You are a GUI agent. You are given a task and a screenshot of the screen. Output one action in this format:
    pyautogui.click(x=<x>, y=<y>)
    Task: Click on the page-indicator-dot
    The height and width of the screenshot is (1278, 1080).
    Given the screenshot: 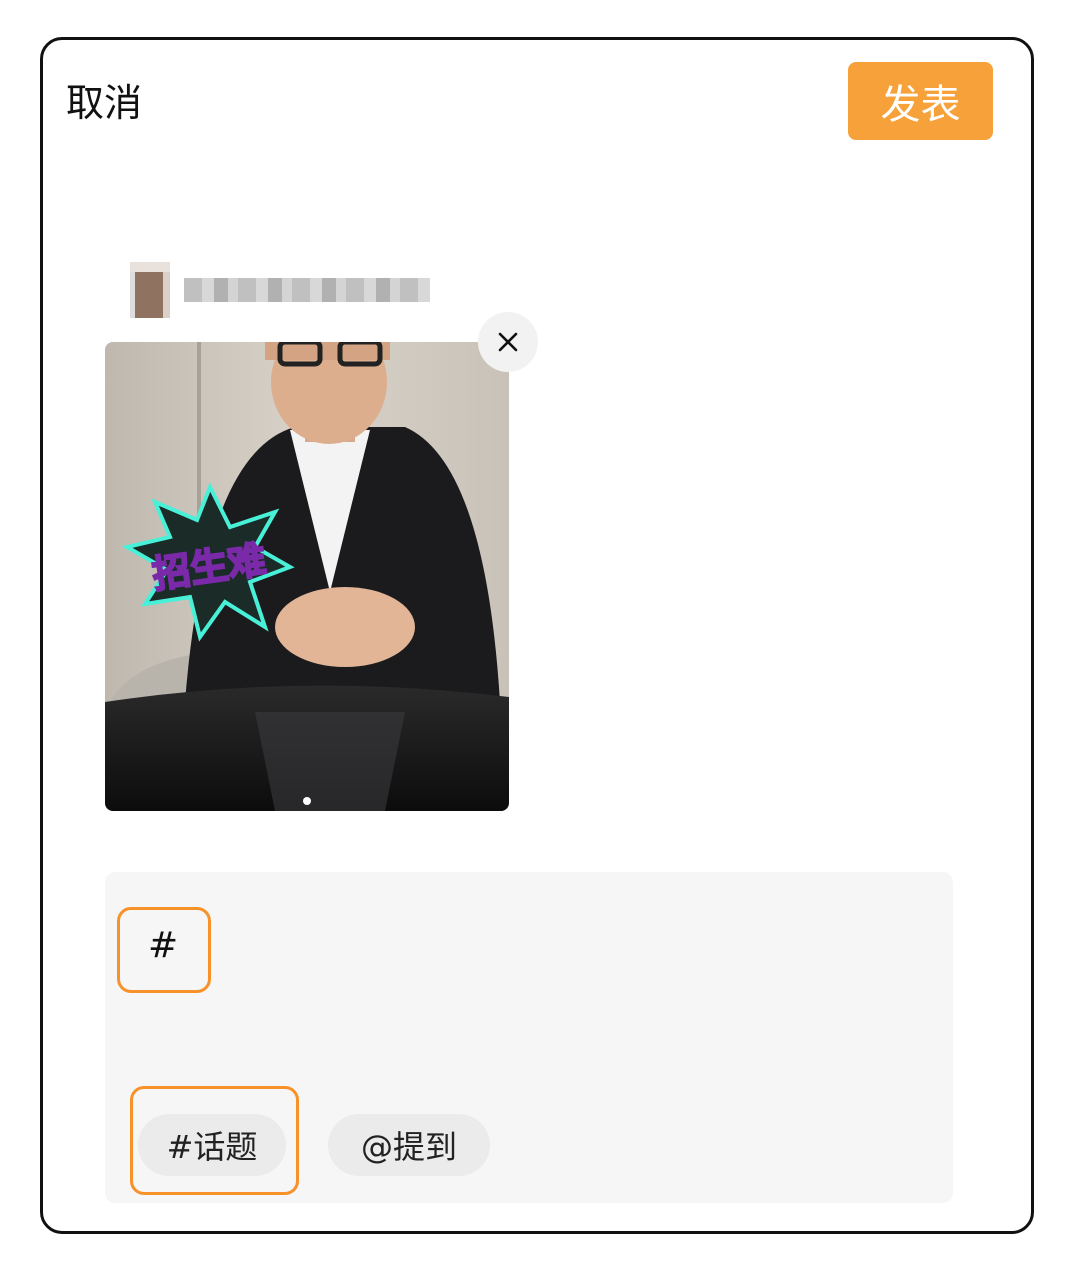 What is the action you would take?
    pyautogui.click(x=307, y=801)
    